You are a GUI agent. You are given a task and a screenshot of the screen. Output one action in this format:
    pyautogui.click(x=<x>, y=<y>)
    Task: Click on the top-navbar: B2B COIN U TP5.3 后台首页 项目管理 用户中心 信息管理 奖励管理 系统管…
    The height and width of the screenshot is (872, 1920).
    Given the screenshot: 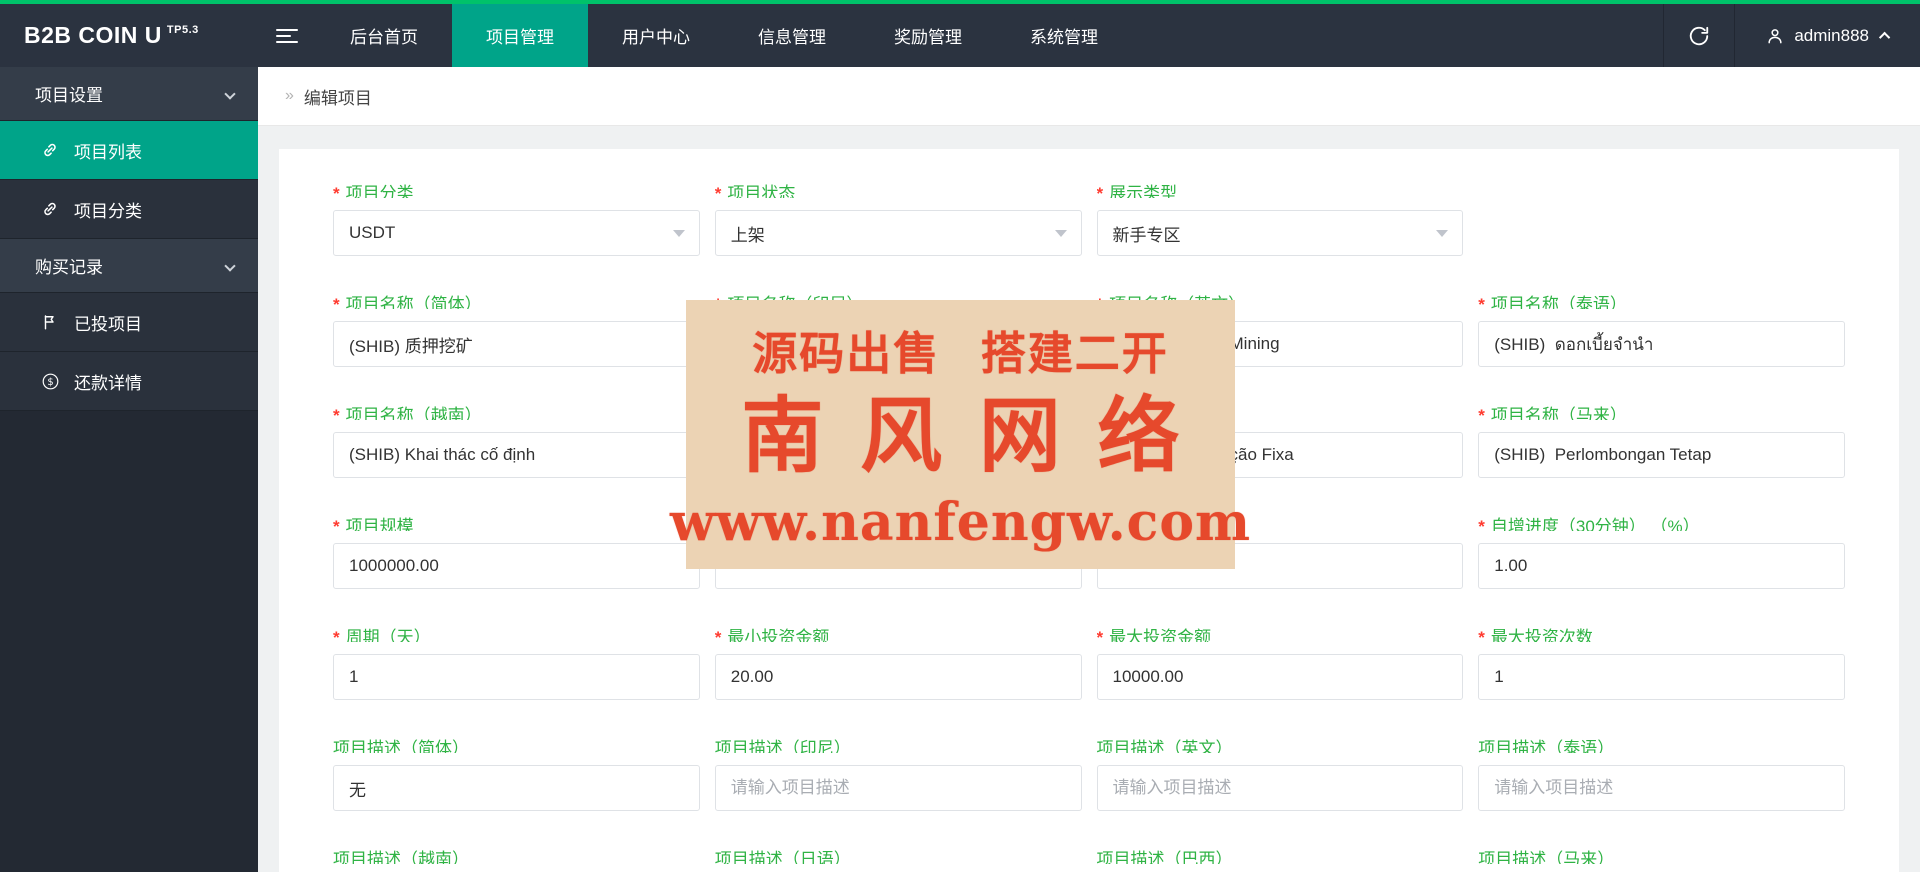 What is the action you would take?
    pyautogui.click(x=960, y=35)
    